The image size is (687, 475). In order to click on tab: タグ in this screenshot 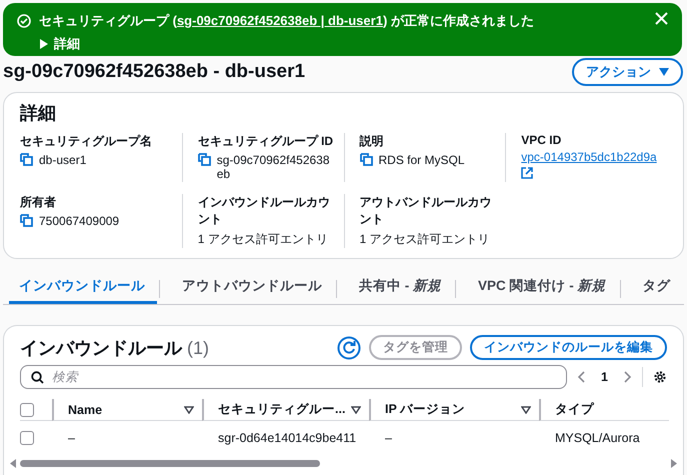, I will do `click(657, 288)`.